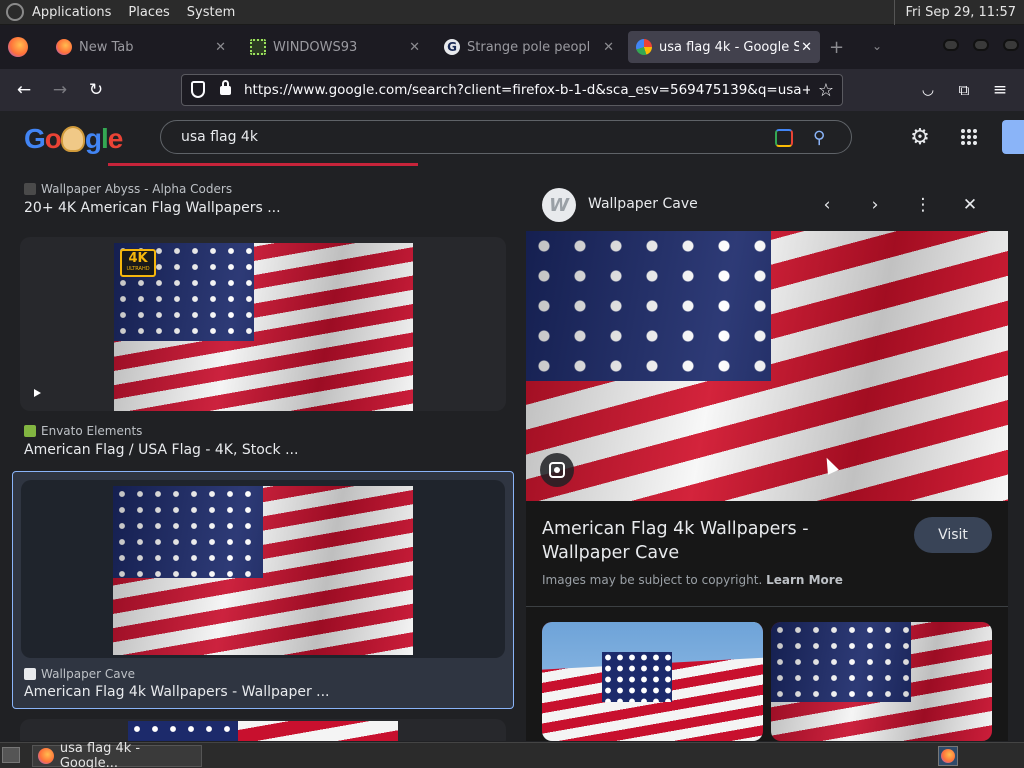 Image resolution: width=1024 pixels, height=768 pixels. I want to click on previous-chevron-icon: ‹, so click(827, 205).